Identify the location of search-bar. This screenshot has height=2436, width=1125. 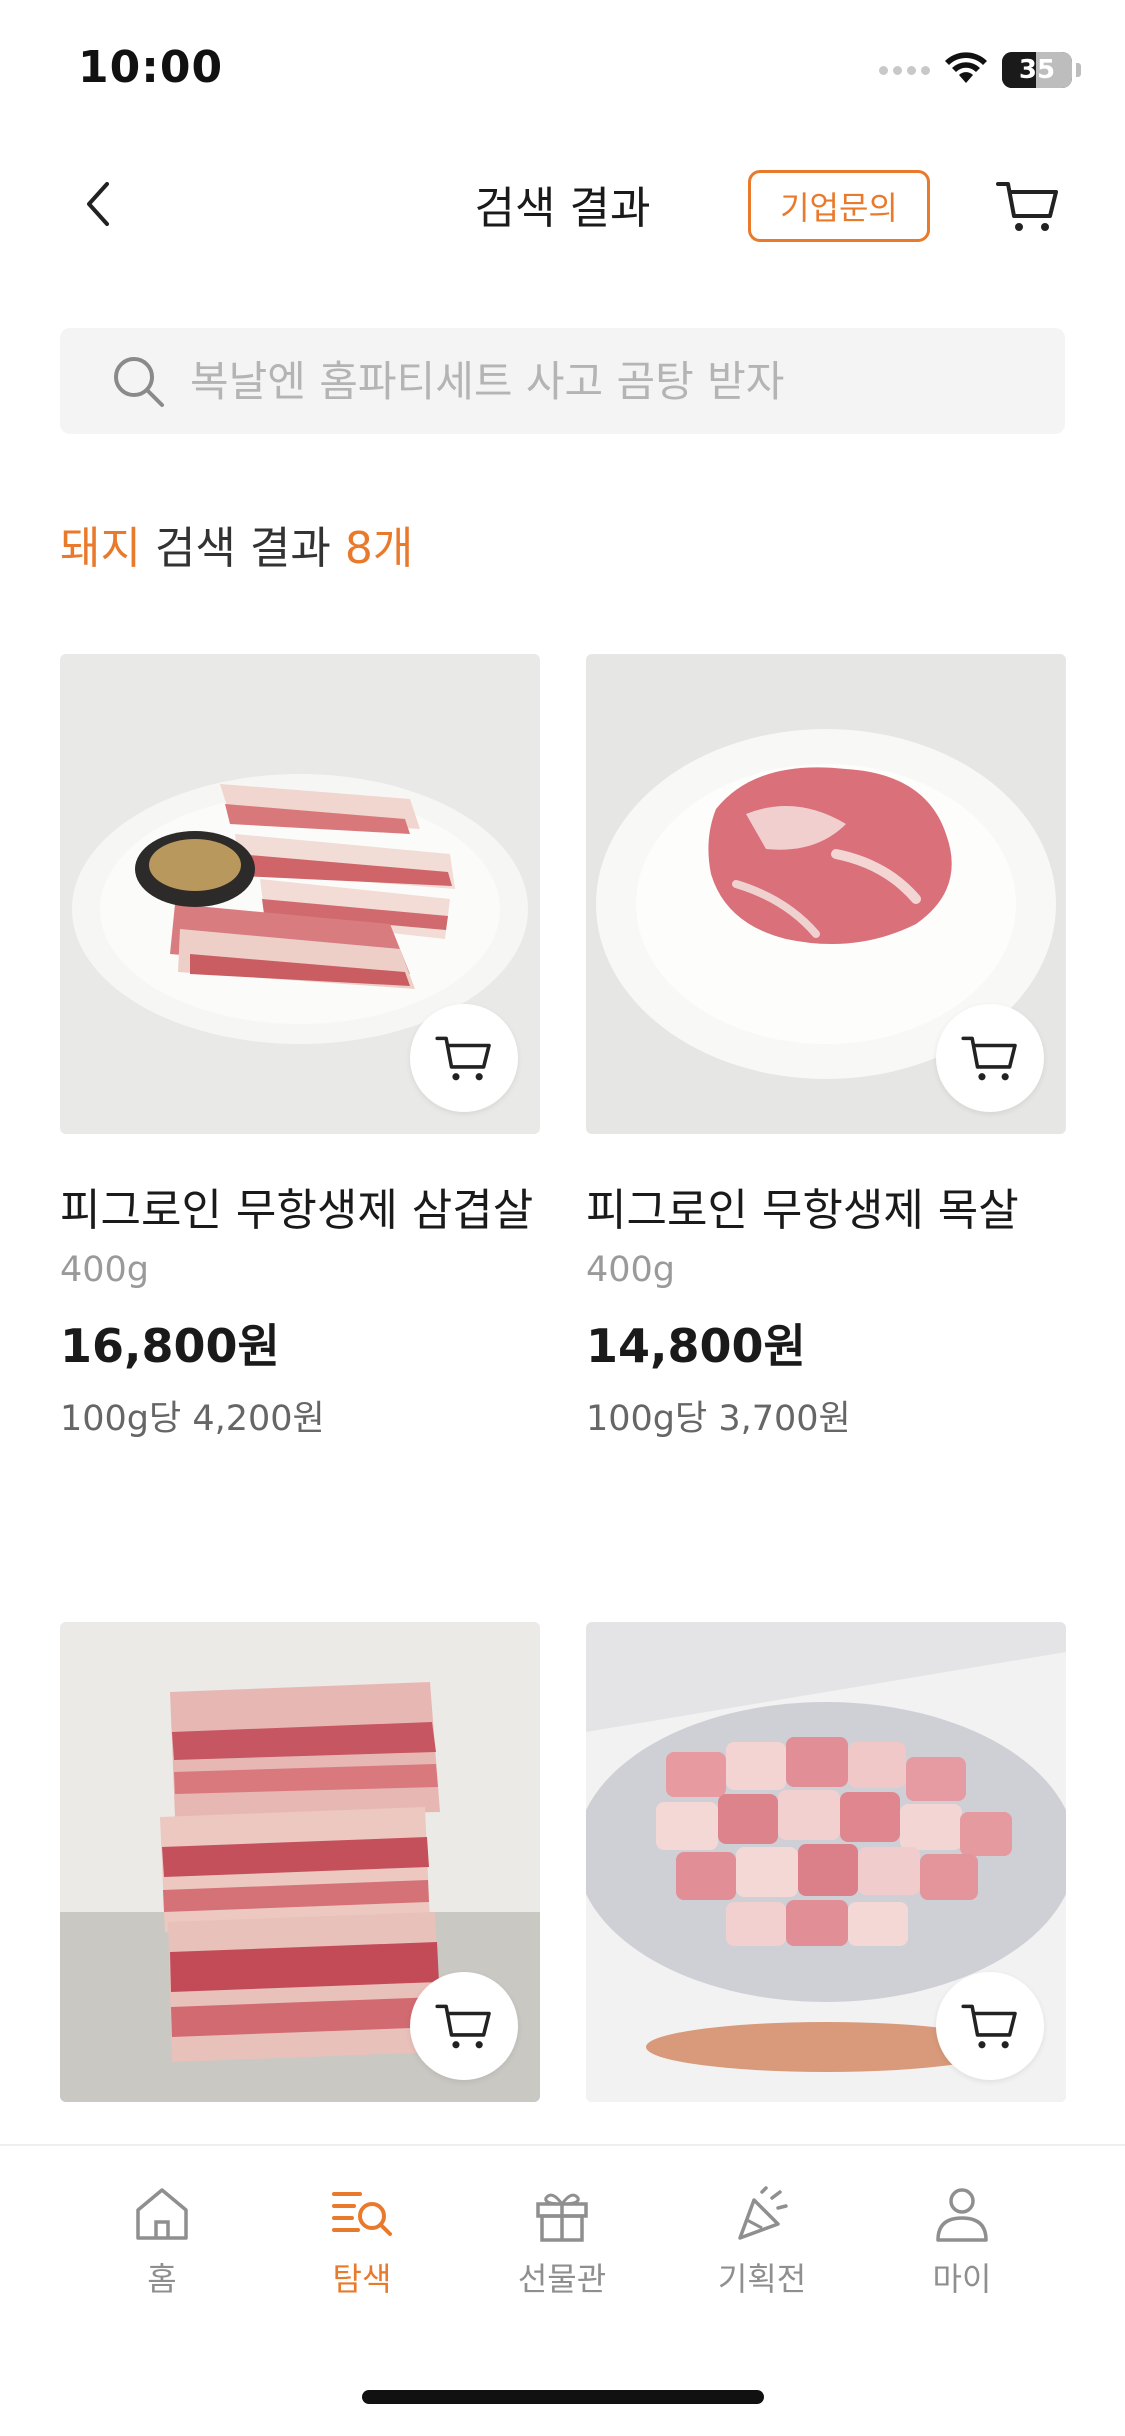
(562, 381).